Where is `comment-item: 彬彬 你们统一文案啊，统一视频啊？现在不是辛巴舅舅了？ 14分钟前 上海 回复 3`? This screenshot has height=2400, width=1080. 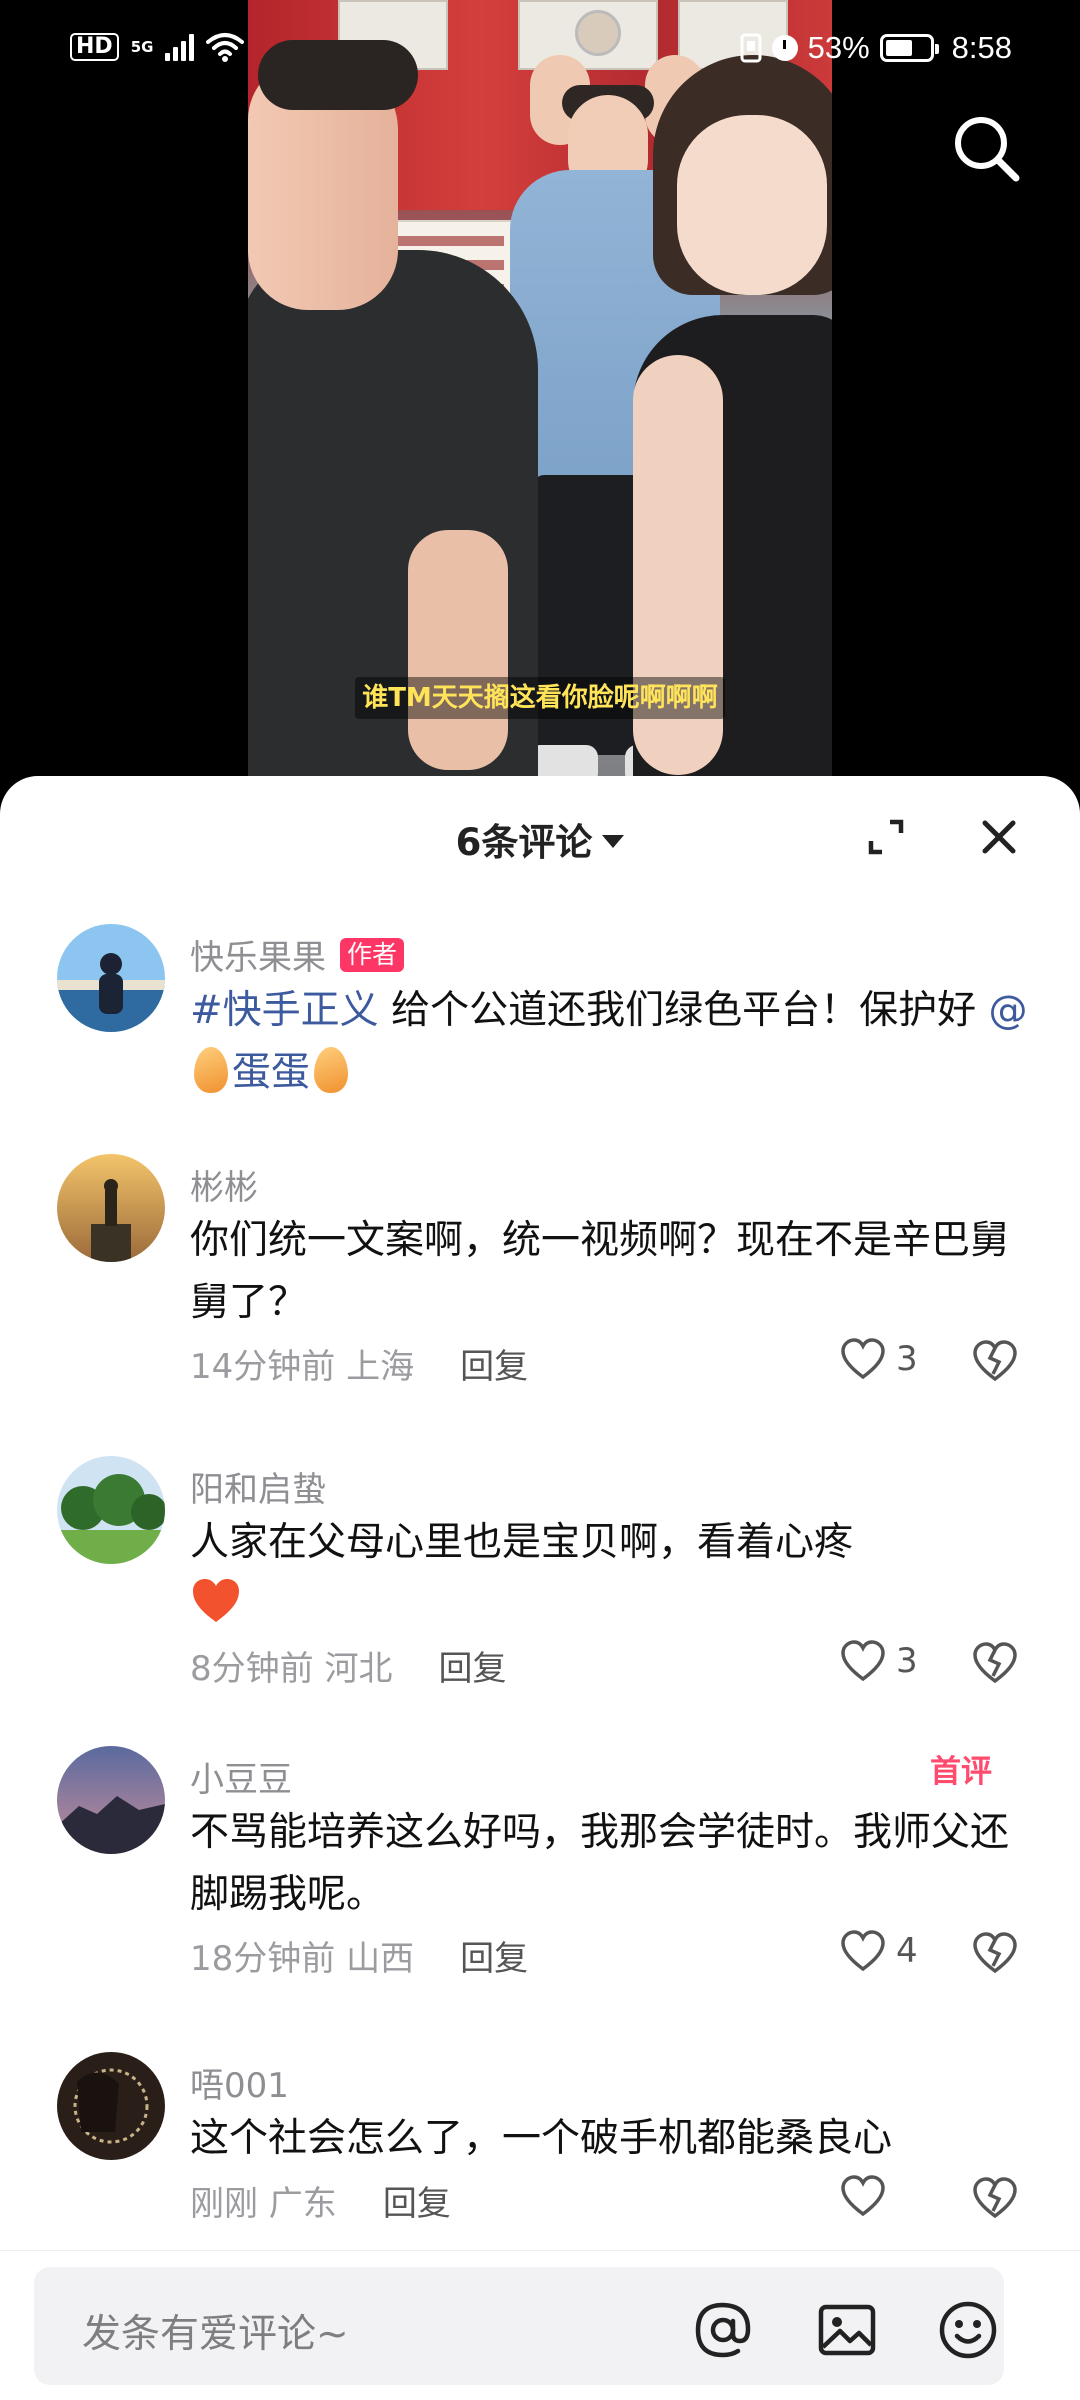
comment-item: 彬彬 你们统一文案啊，统一视频啊？现在不是辛巴舅舅了？ 14分钟前 上海 回复 3 is located at coordinates (540, 1270).